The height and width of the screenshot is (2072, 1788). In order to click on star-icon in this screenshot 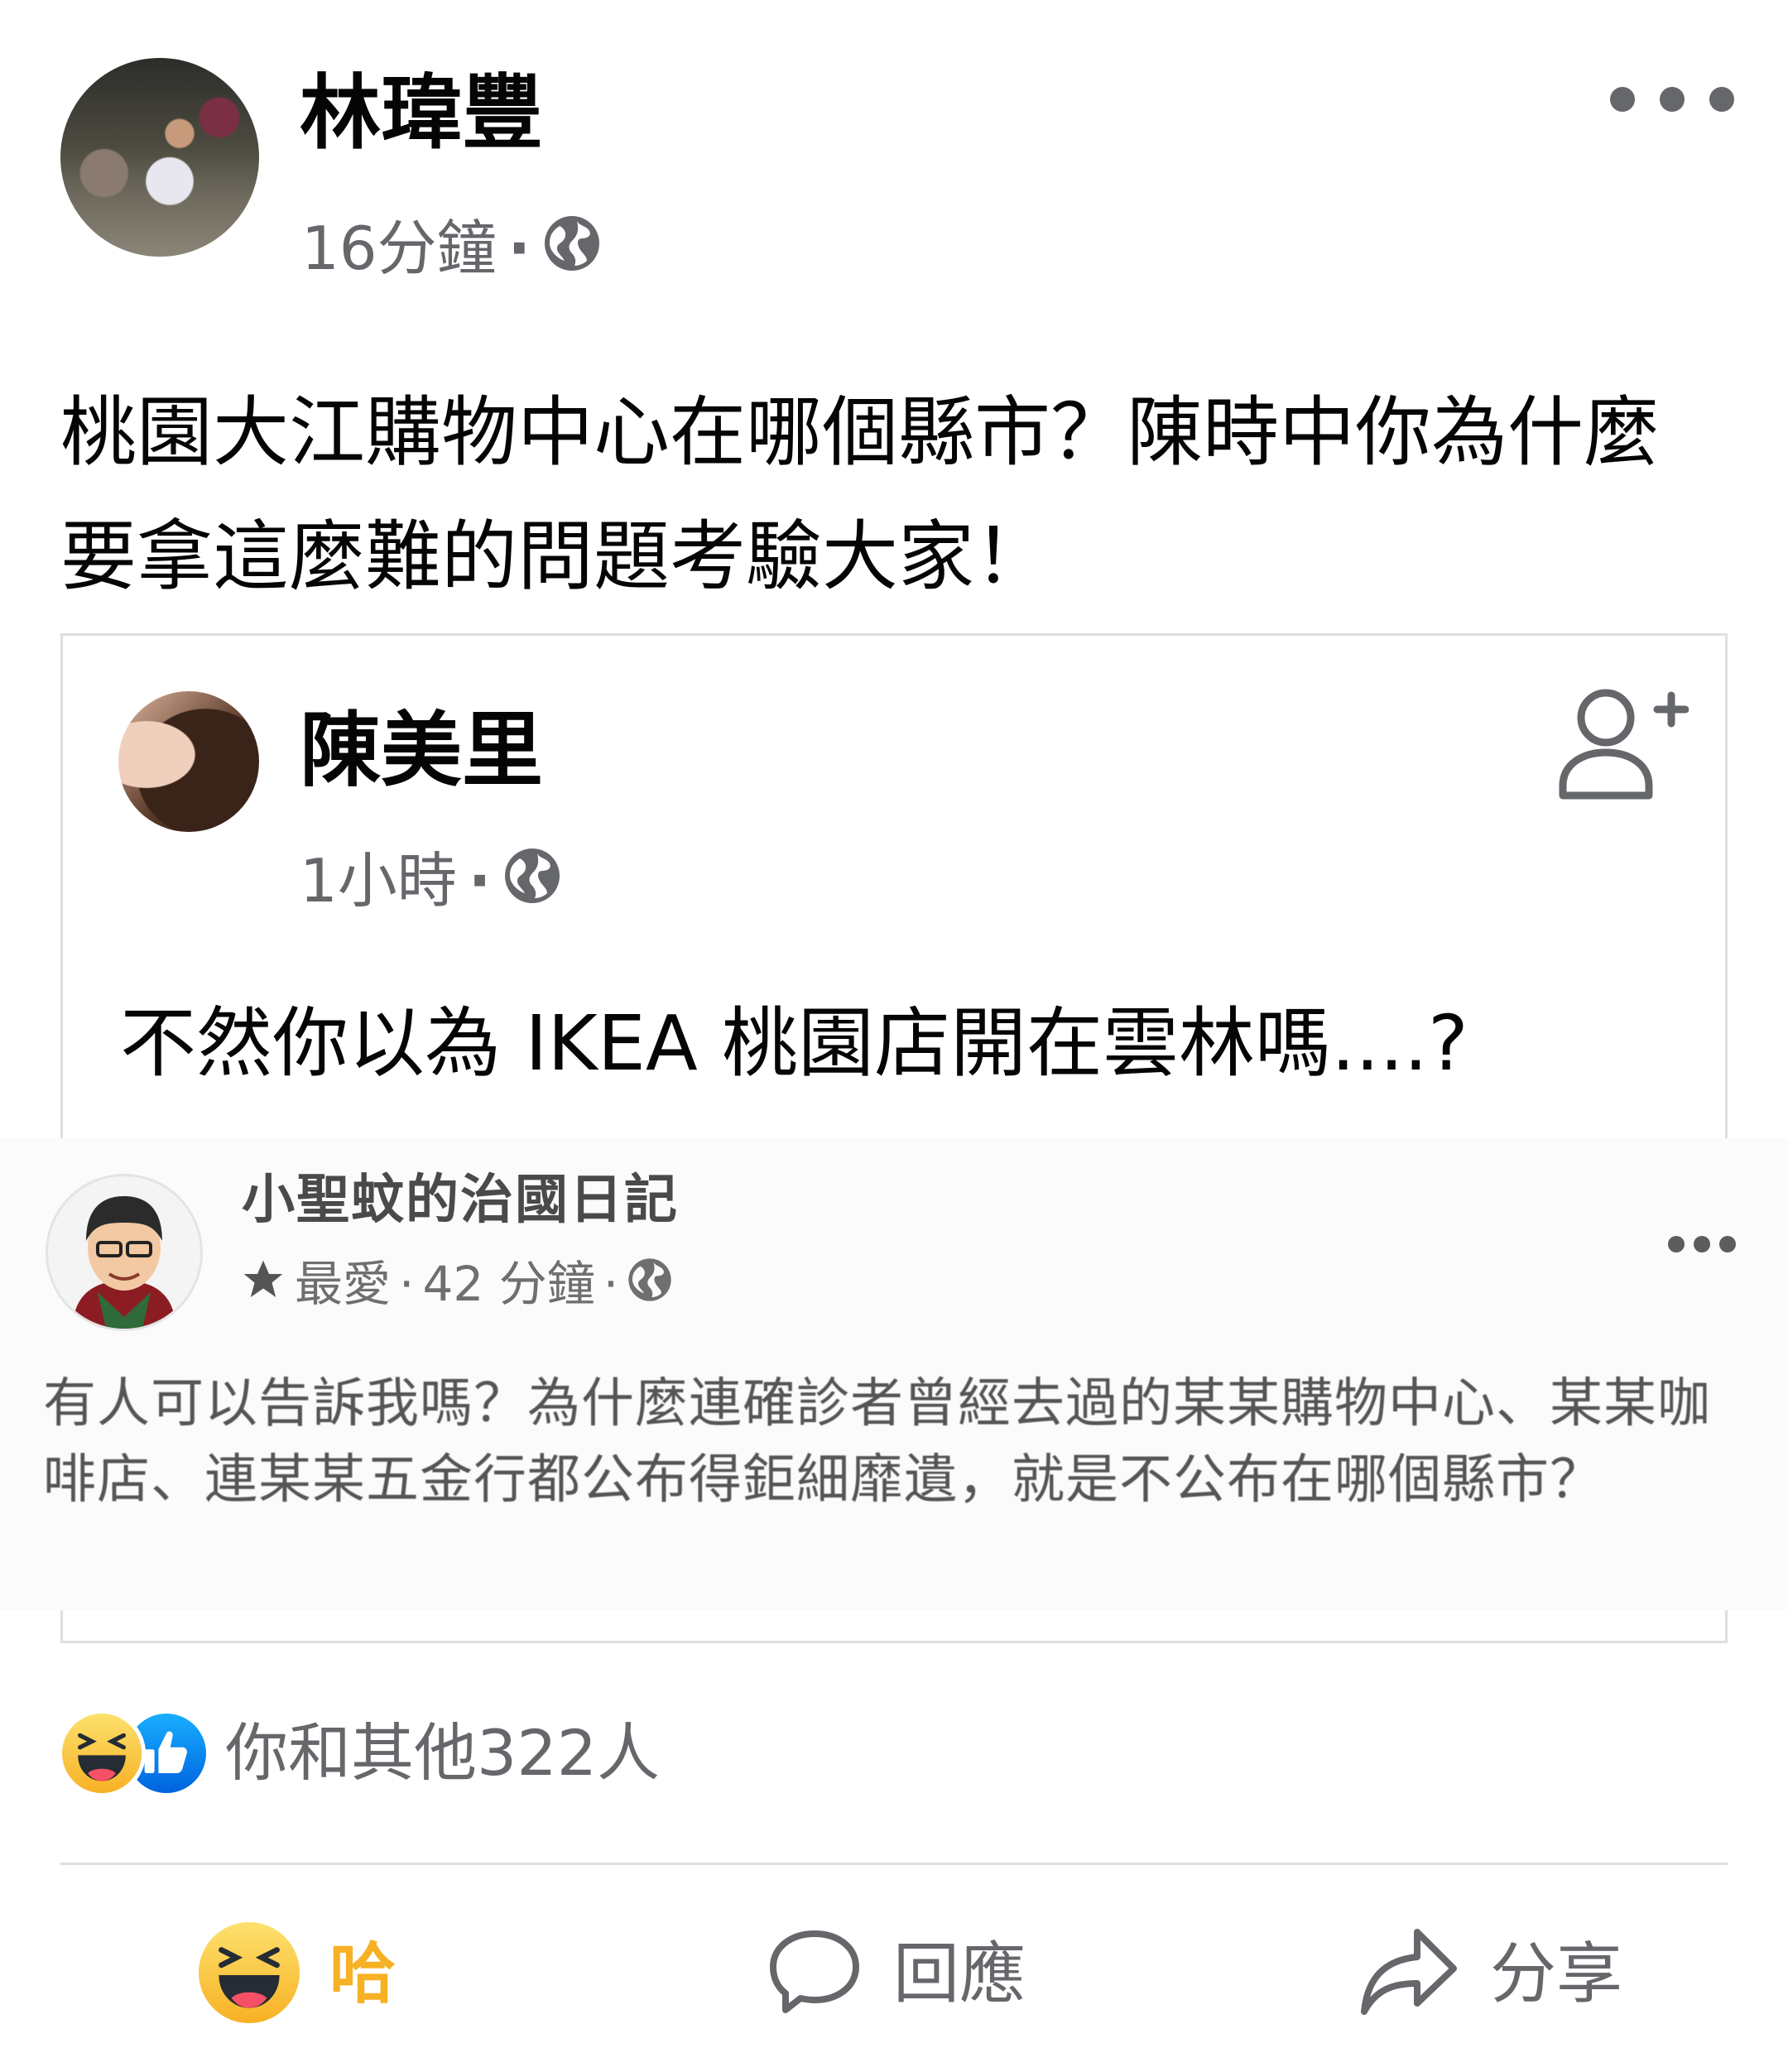, I will do `click(263, 1283)`.